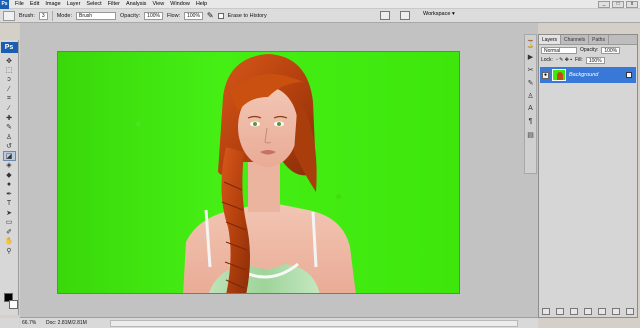  What do you see at coordinates (9, 223) in the screenshot?
I see `shape-icon: ▭` at bounding box center [9, 223].